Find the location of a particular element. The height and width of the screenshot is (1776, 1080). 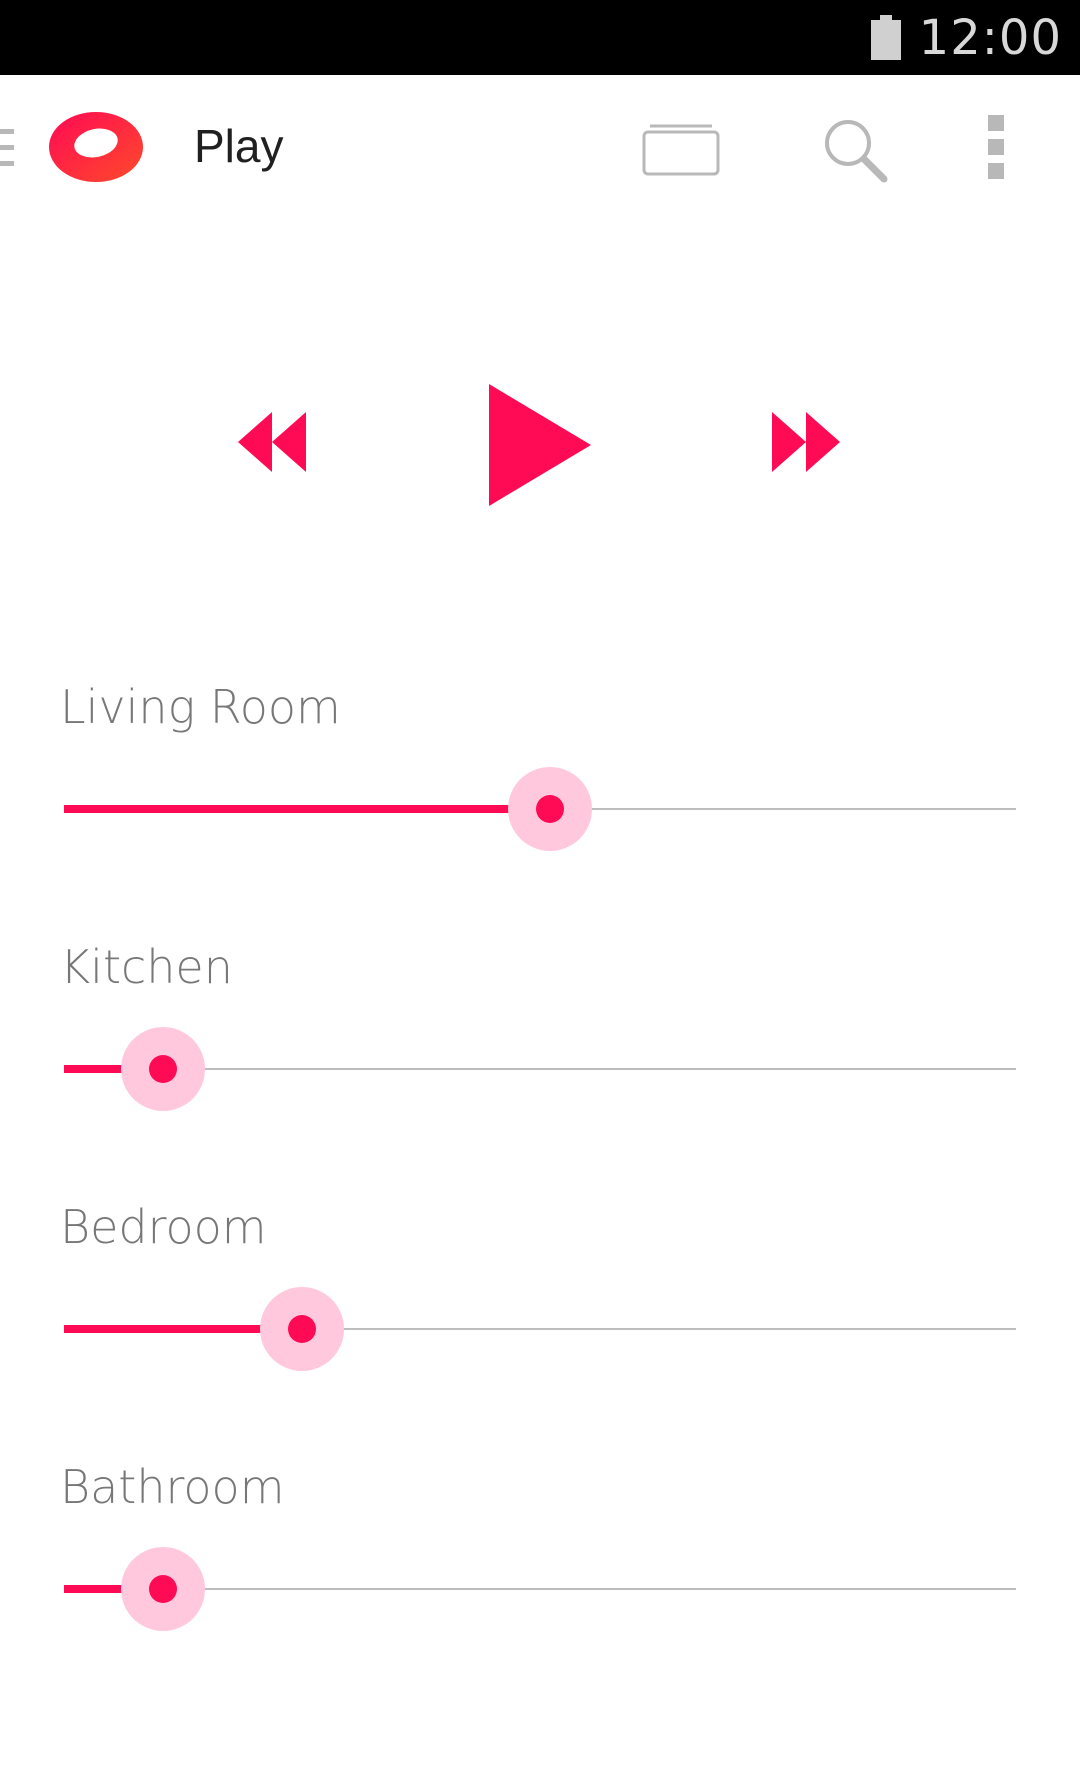

app-logo is located at coordinates (96, 147).